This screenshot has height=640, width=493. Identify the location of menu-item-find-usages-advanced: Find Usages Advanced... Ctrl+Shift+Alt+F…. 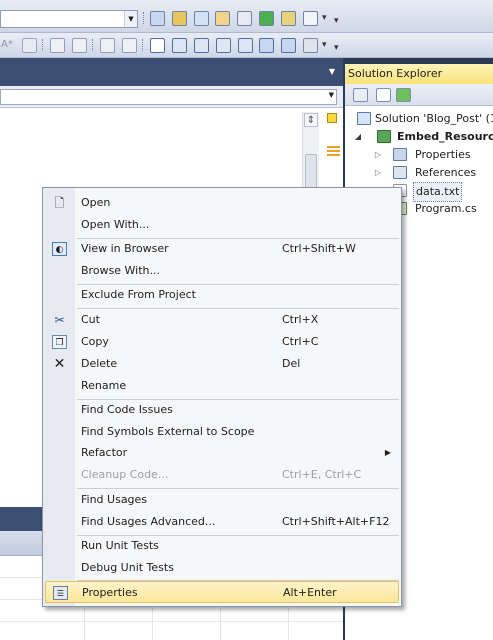
(222, 522).